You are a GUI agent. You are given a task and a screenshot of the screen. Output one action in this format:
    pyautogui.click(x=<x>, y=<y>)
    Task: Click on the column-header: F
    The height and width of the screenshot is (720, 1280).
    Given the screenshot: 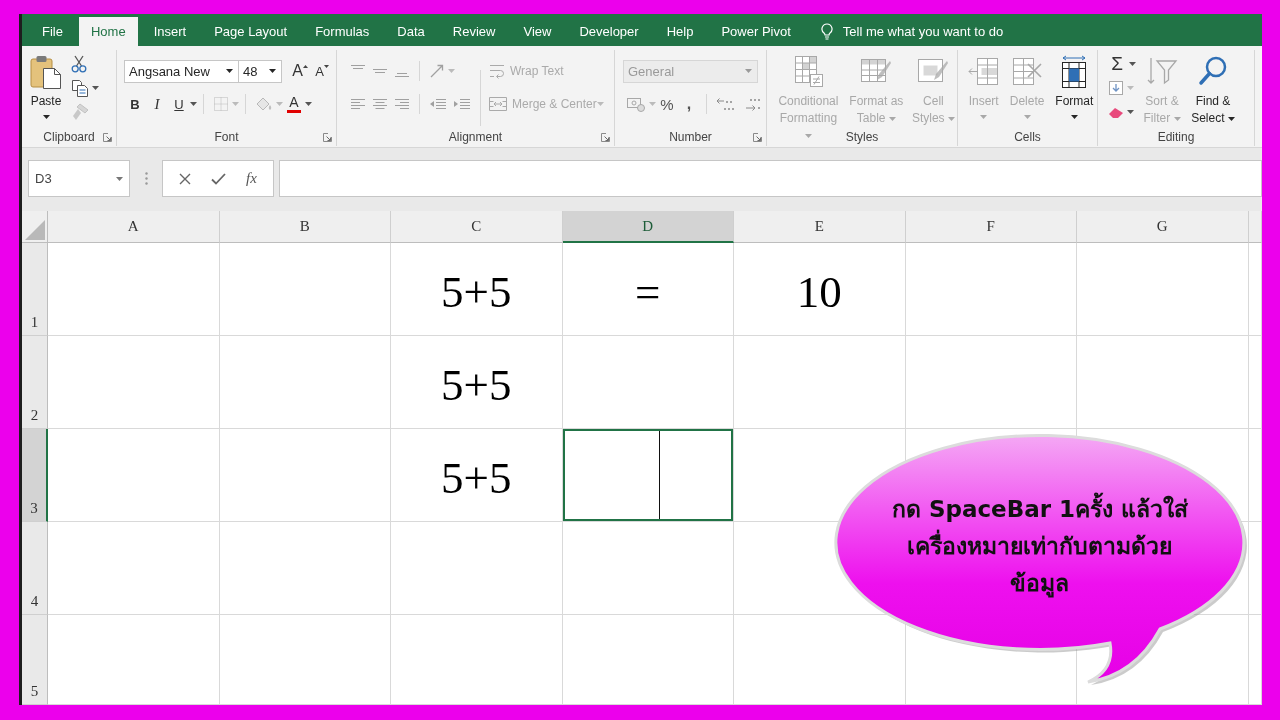 What is the action you would take?
    pyautogui.click(x=991, y=227)
    